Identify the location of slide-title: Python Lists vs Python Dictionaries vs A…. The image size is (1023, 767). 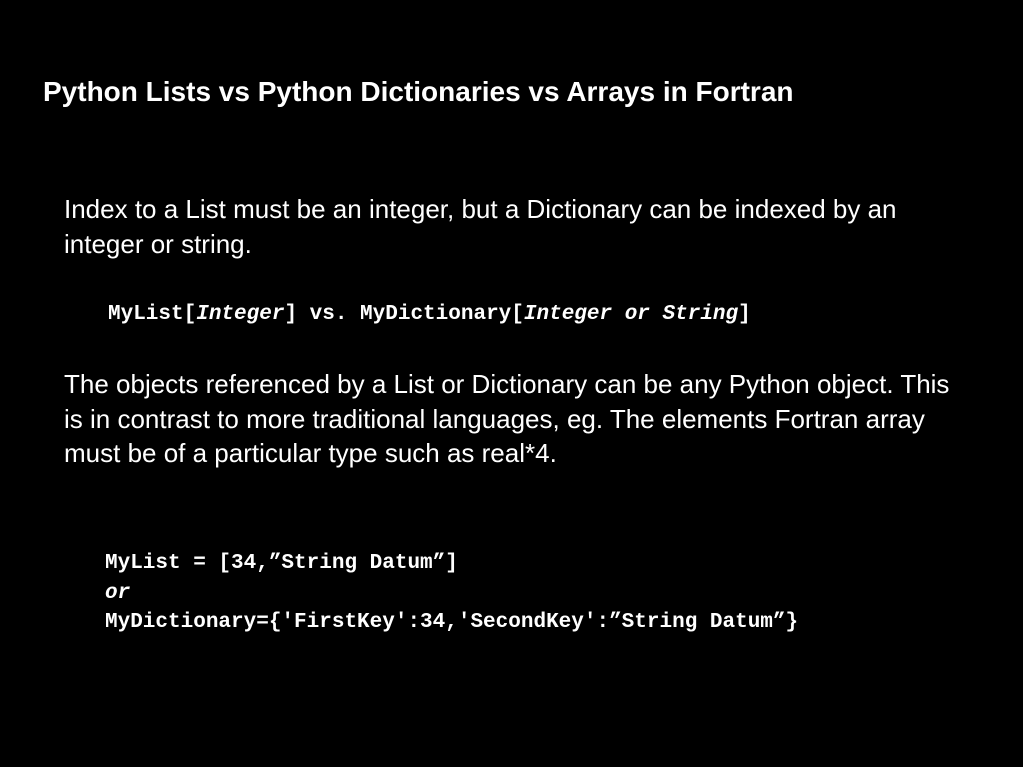
(418, 91).